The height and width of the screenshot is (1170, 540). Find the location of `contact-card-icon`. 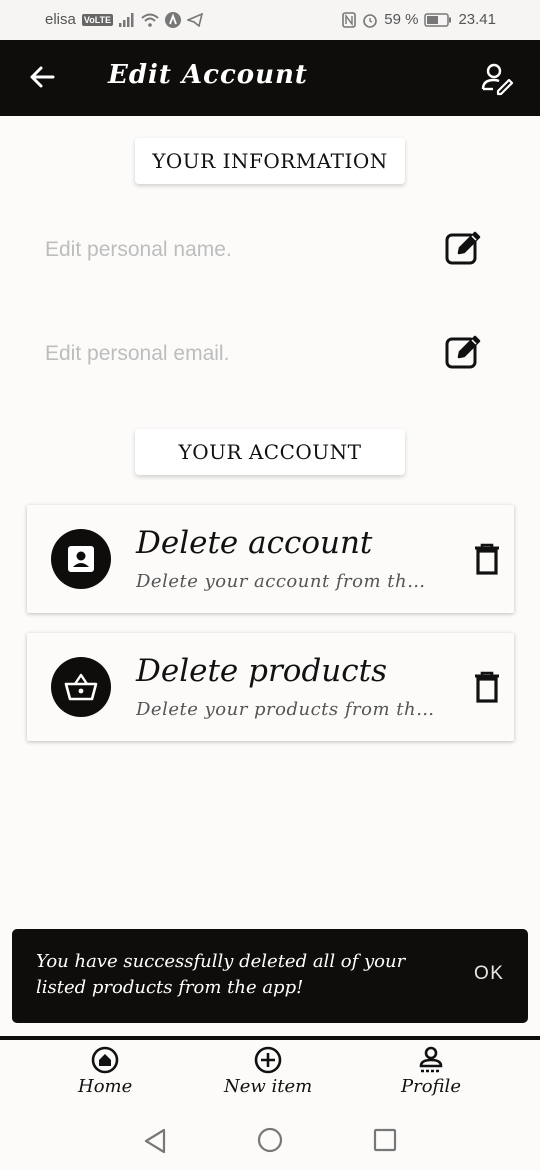

contact-card-icon is located at coordinates (81, 559).